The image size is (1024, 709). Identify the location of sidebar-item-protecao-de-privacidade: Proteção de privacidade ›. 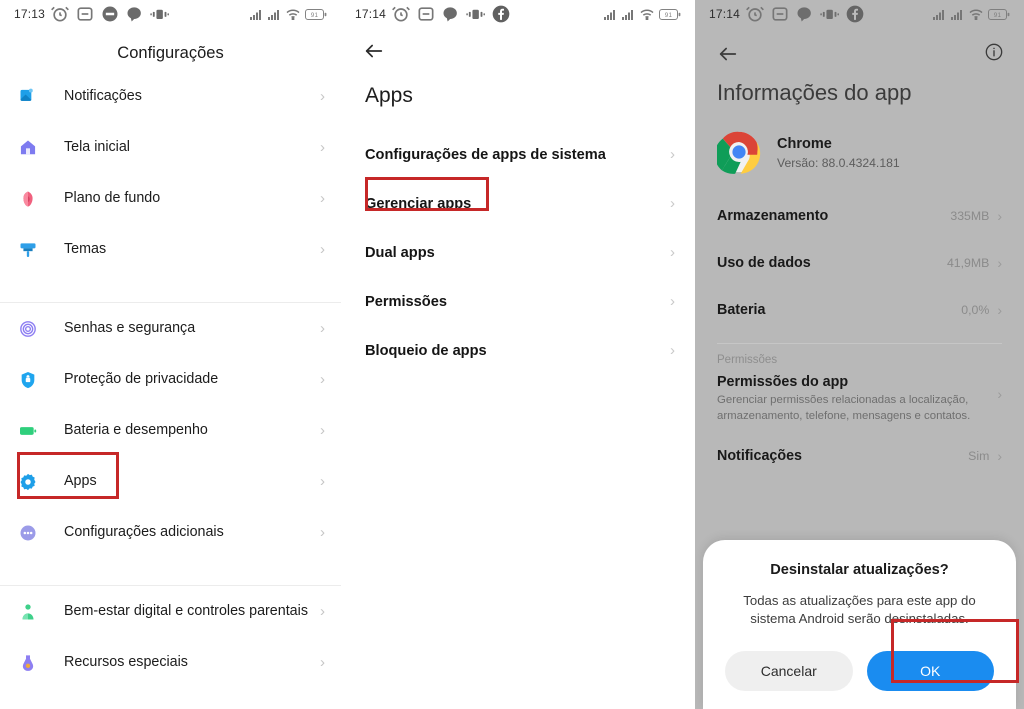
(170, 379).